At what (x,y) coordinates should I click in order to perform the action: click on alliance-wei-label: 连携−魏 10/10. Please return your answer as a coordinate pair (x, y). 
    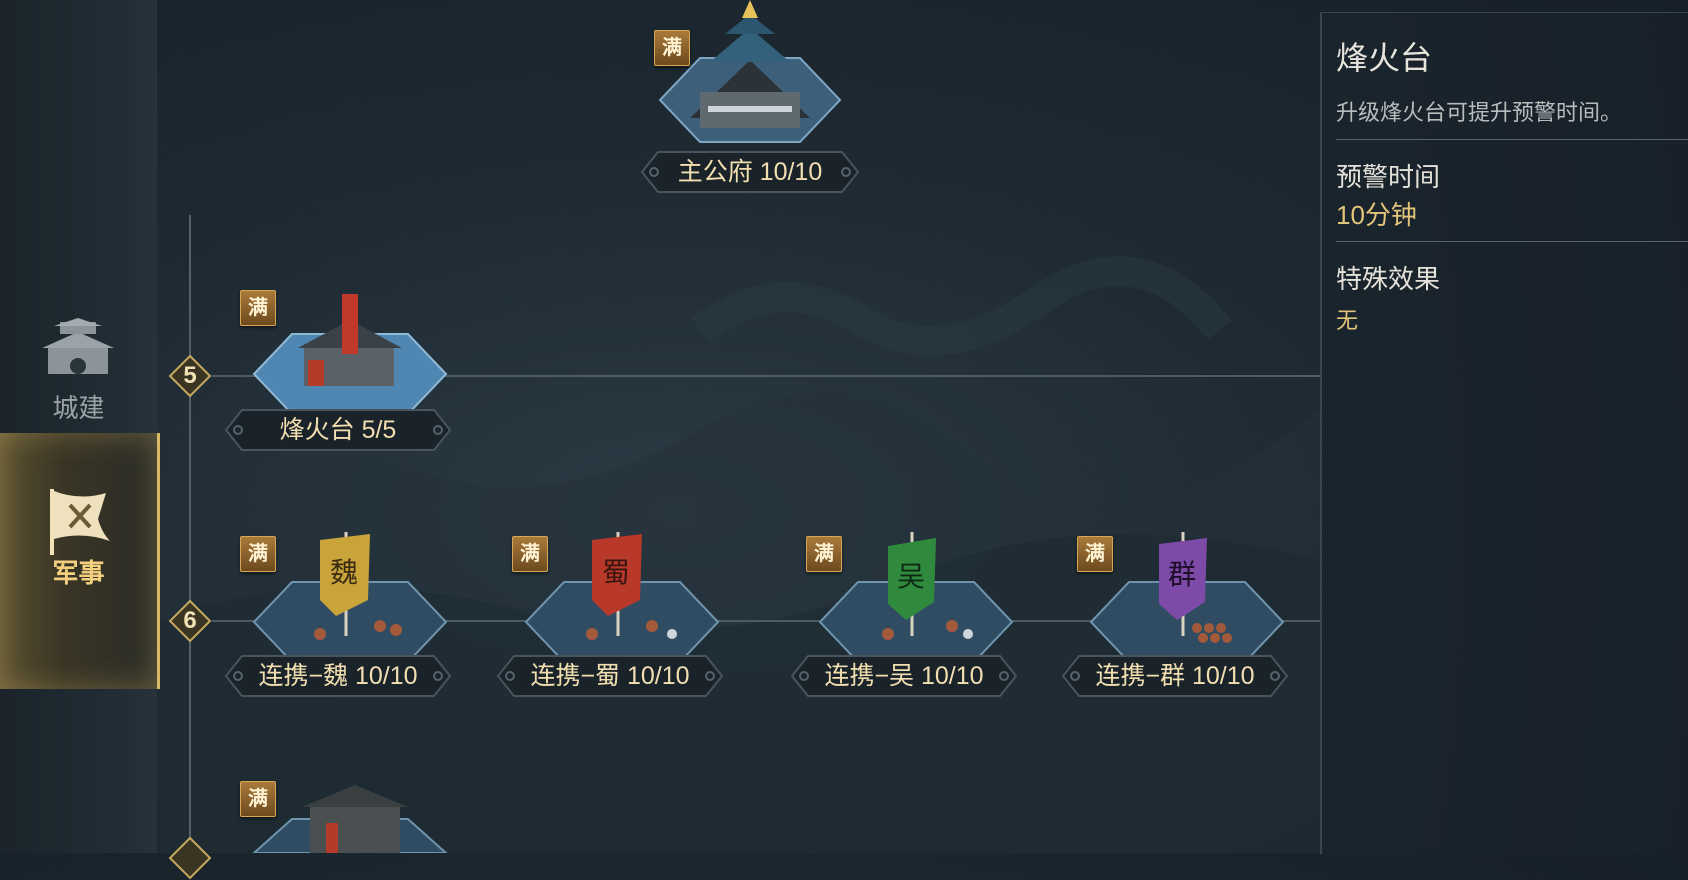
    Looking at the image, I should click on (338, 676).